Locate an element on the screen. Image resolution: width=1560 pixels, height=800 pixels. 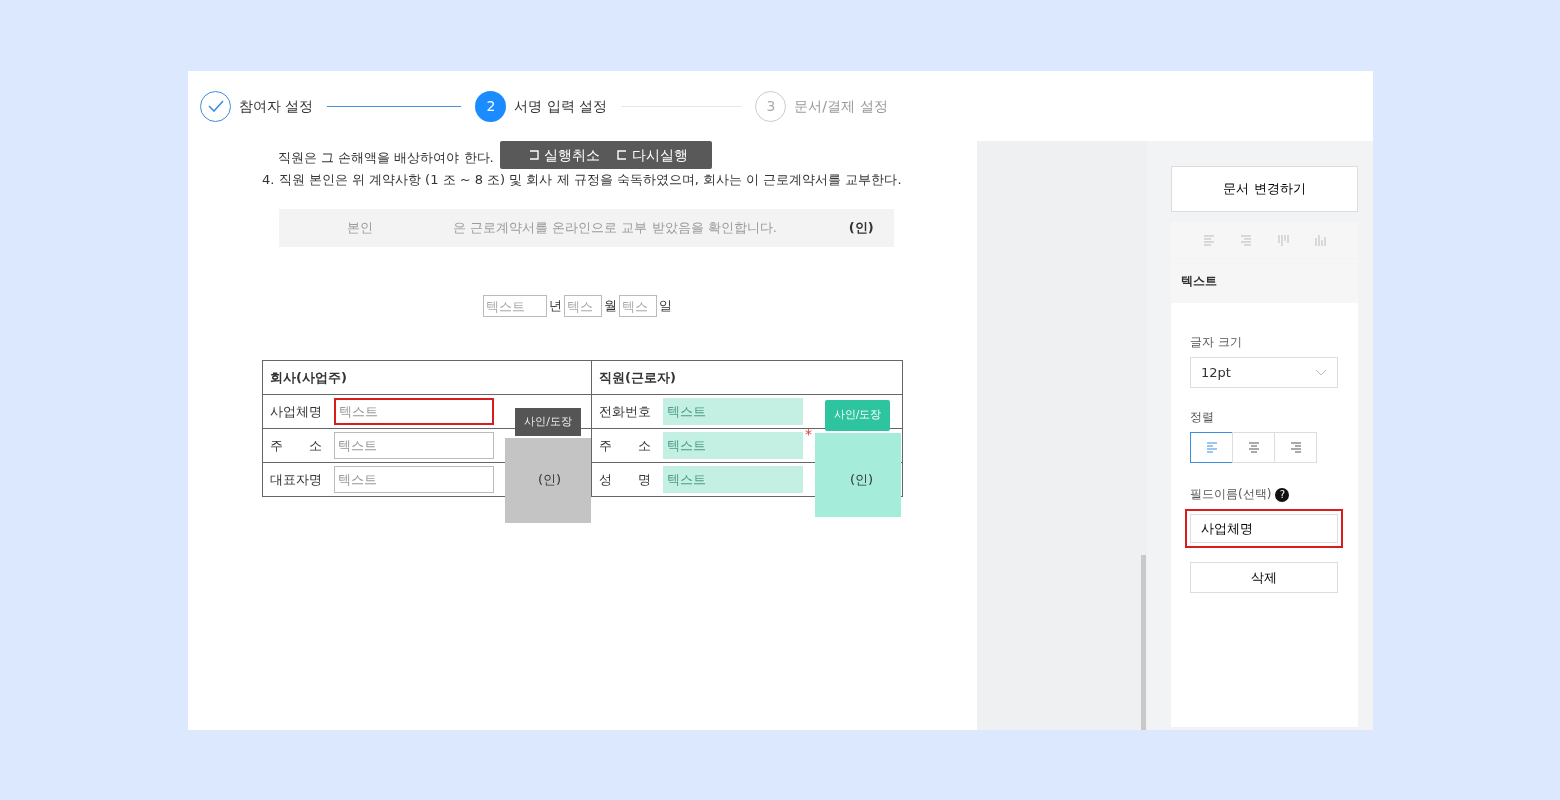
column-header: 직원(근로자) is located at coordinates (747, 377).